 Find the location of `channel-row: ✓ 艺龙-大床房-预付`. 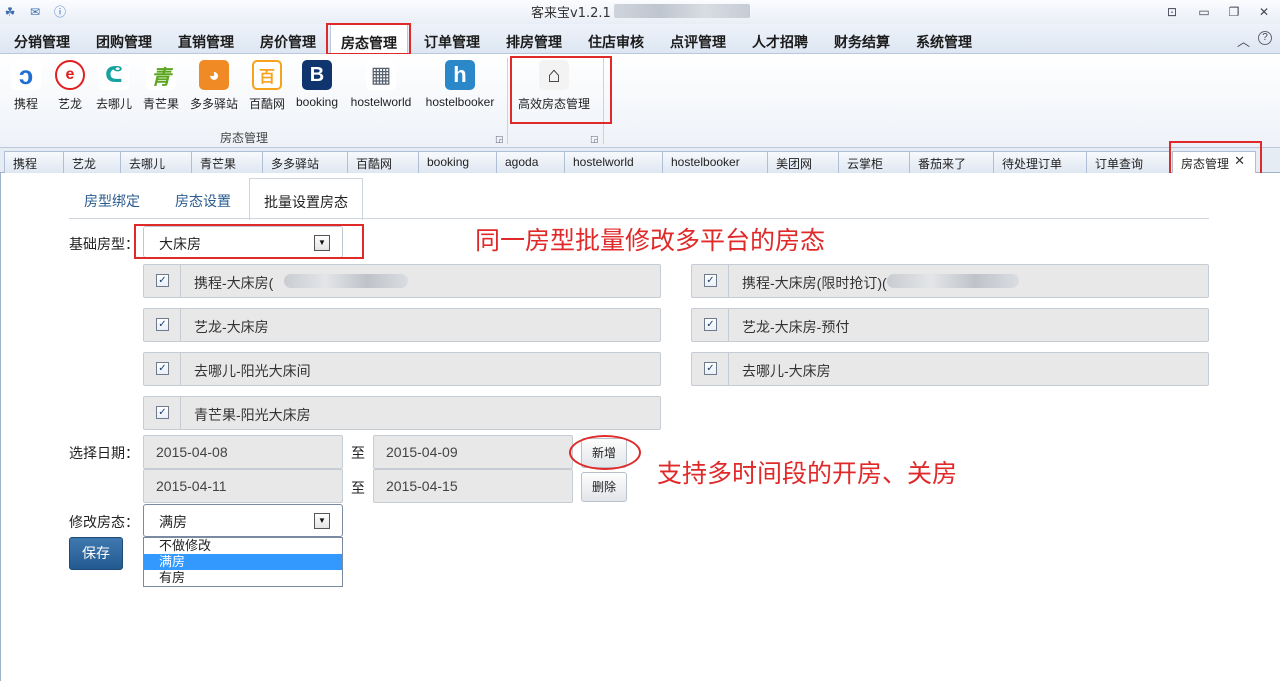

channel-row: ✓ 艺龙-大床房-预付 is located at coordinates (950, 325).